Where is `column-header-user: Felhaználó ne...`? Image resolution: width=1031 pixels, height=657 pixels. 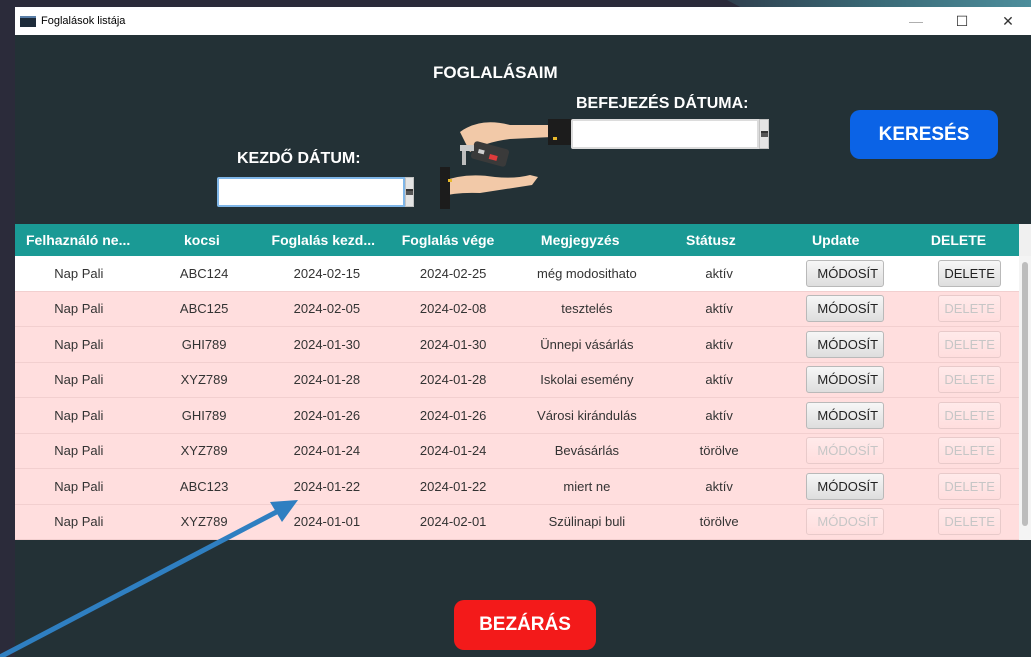
column-header-user: Felhaználó ne... is located at coordinates (78, 240).